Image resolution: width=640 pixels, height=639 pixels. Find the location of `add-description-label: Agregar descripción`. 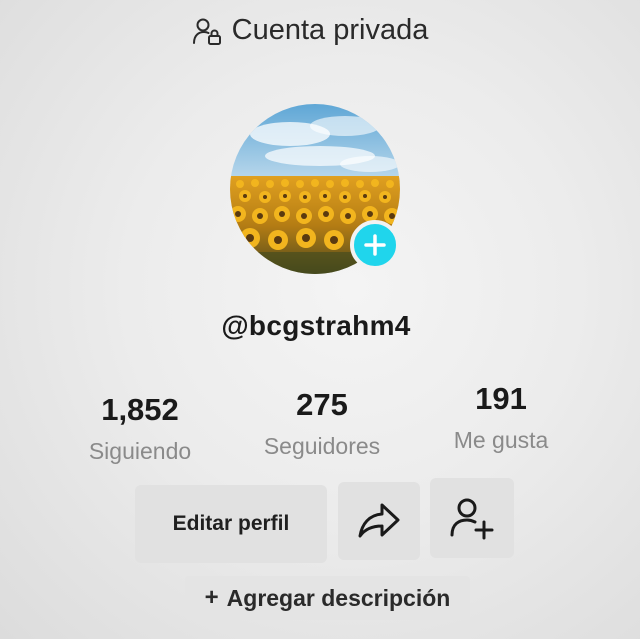

add-description-label: Agregar descripción is located at coordinates (338, 597).